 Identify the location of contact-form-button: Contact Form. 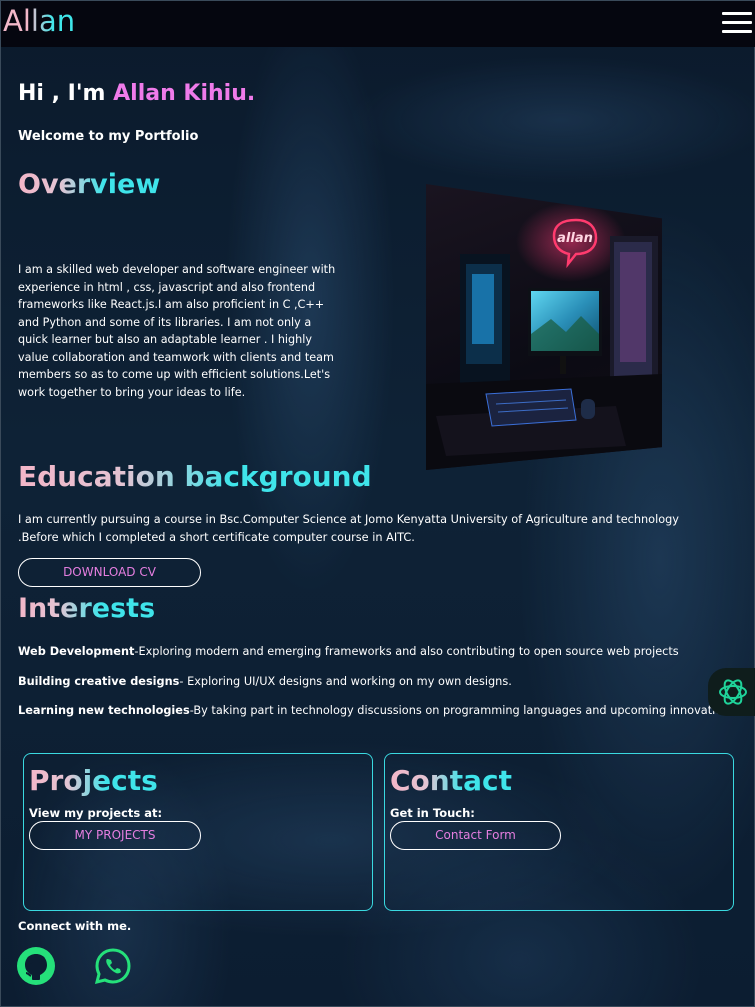
(475, 835).